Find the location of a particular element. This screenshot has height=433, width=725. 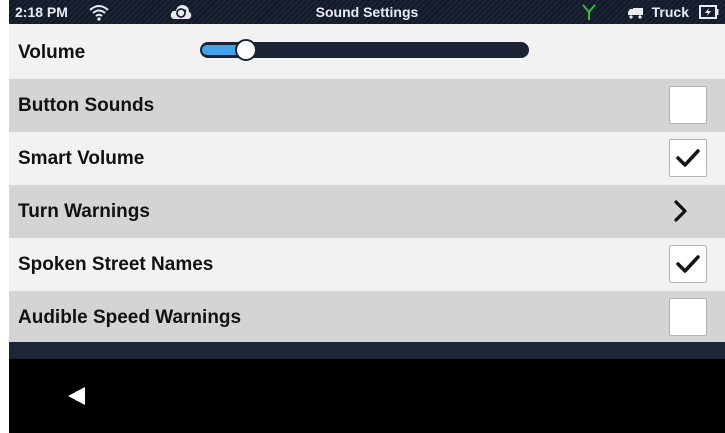

status-bar: 2:18 PM Sound Settings Truck is located at coordinates (367, 12).